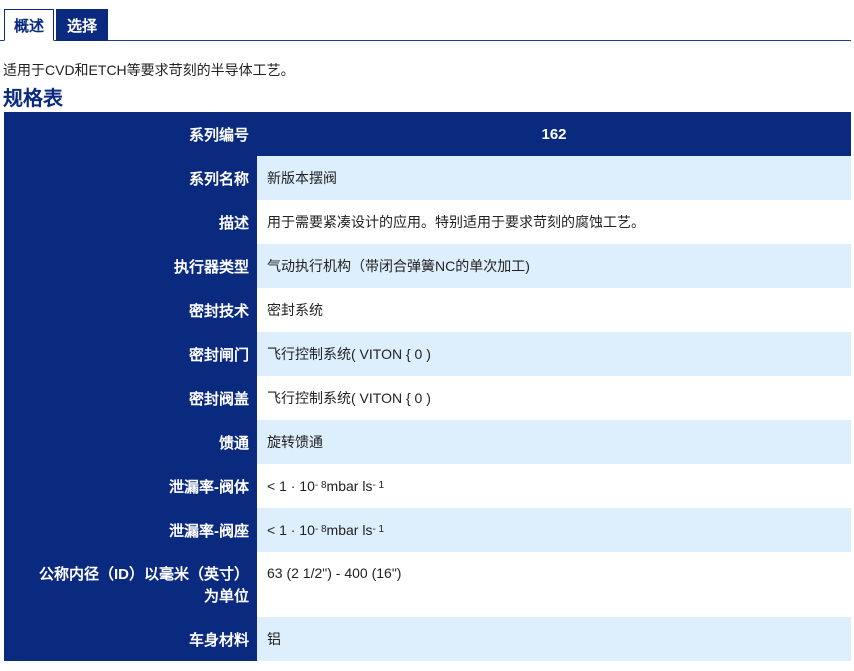  I want to click on spec-row-description: 描述 用于需要紧凑设计的应用。特别适用于要求苛刻的腐蚀工艺。, so click(427, 222).